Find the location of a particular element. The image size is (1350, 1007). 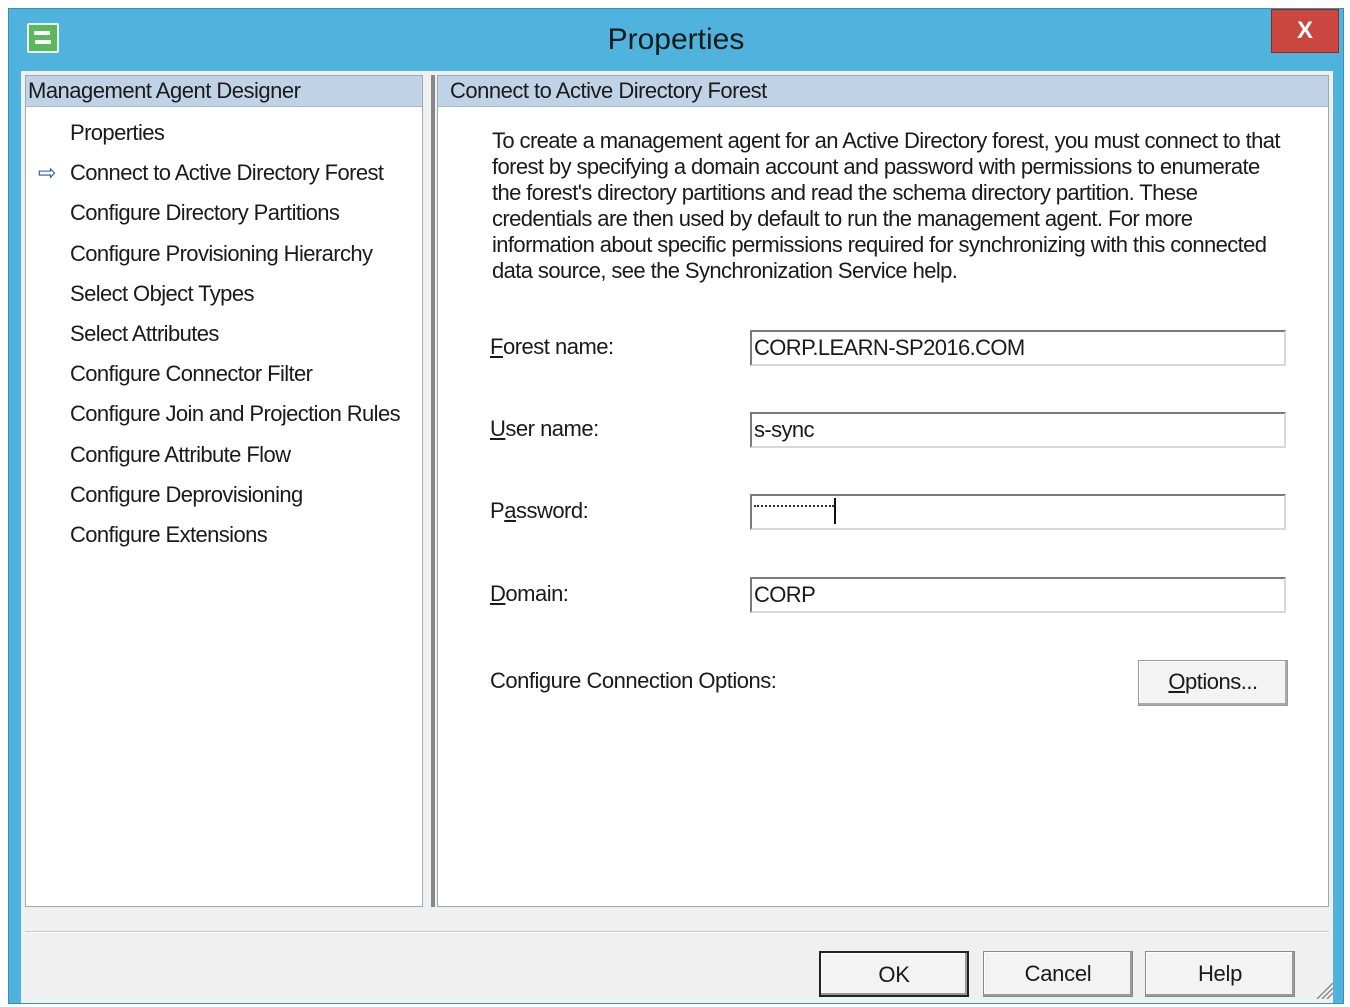

nav-item-label: Configure Provisioning Hierarchy is located at coordinates (221, 253).